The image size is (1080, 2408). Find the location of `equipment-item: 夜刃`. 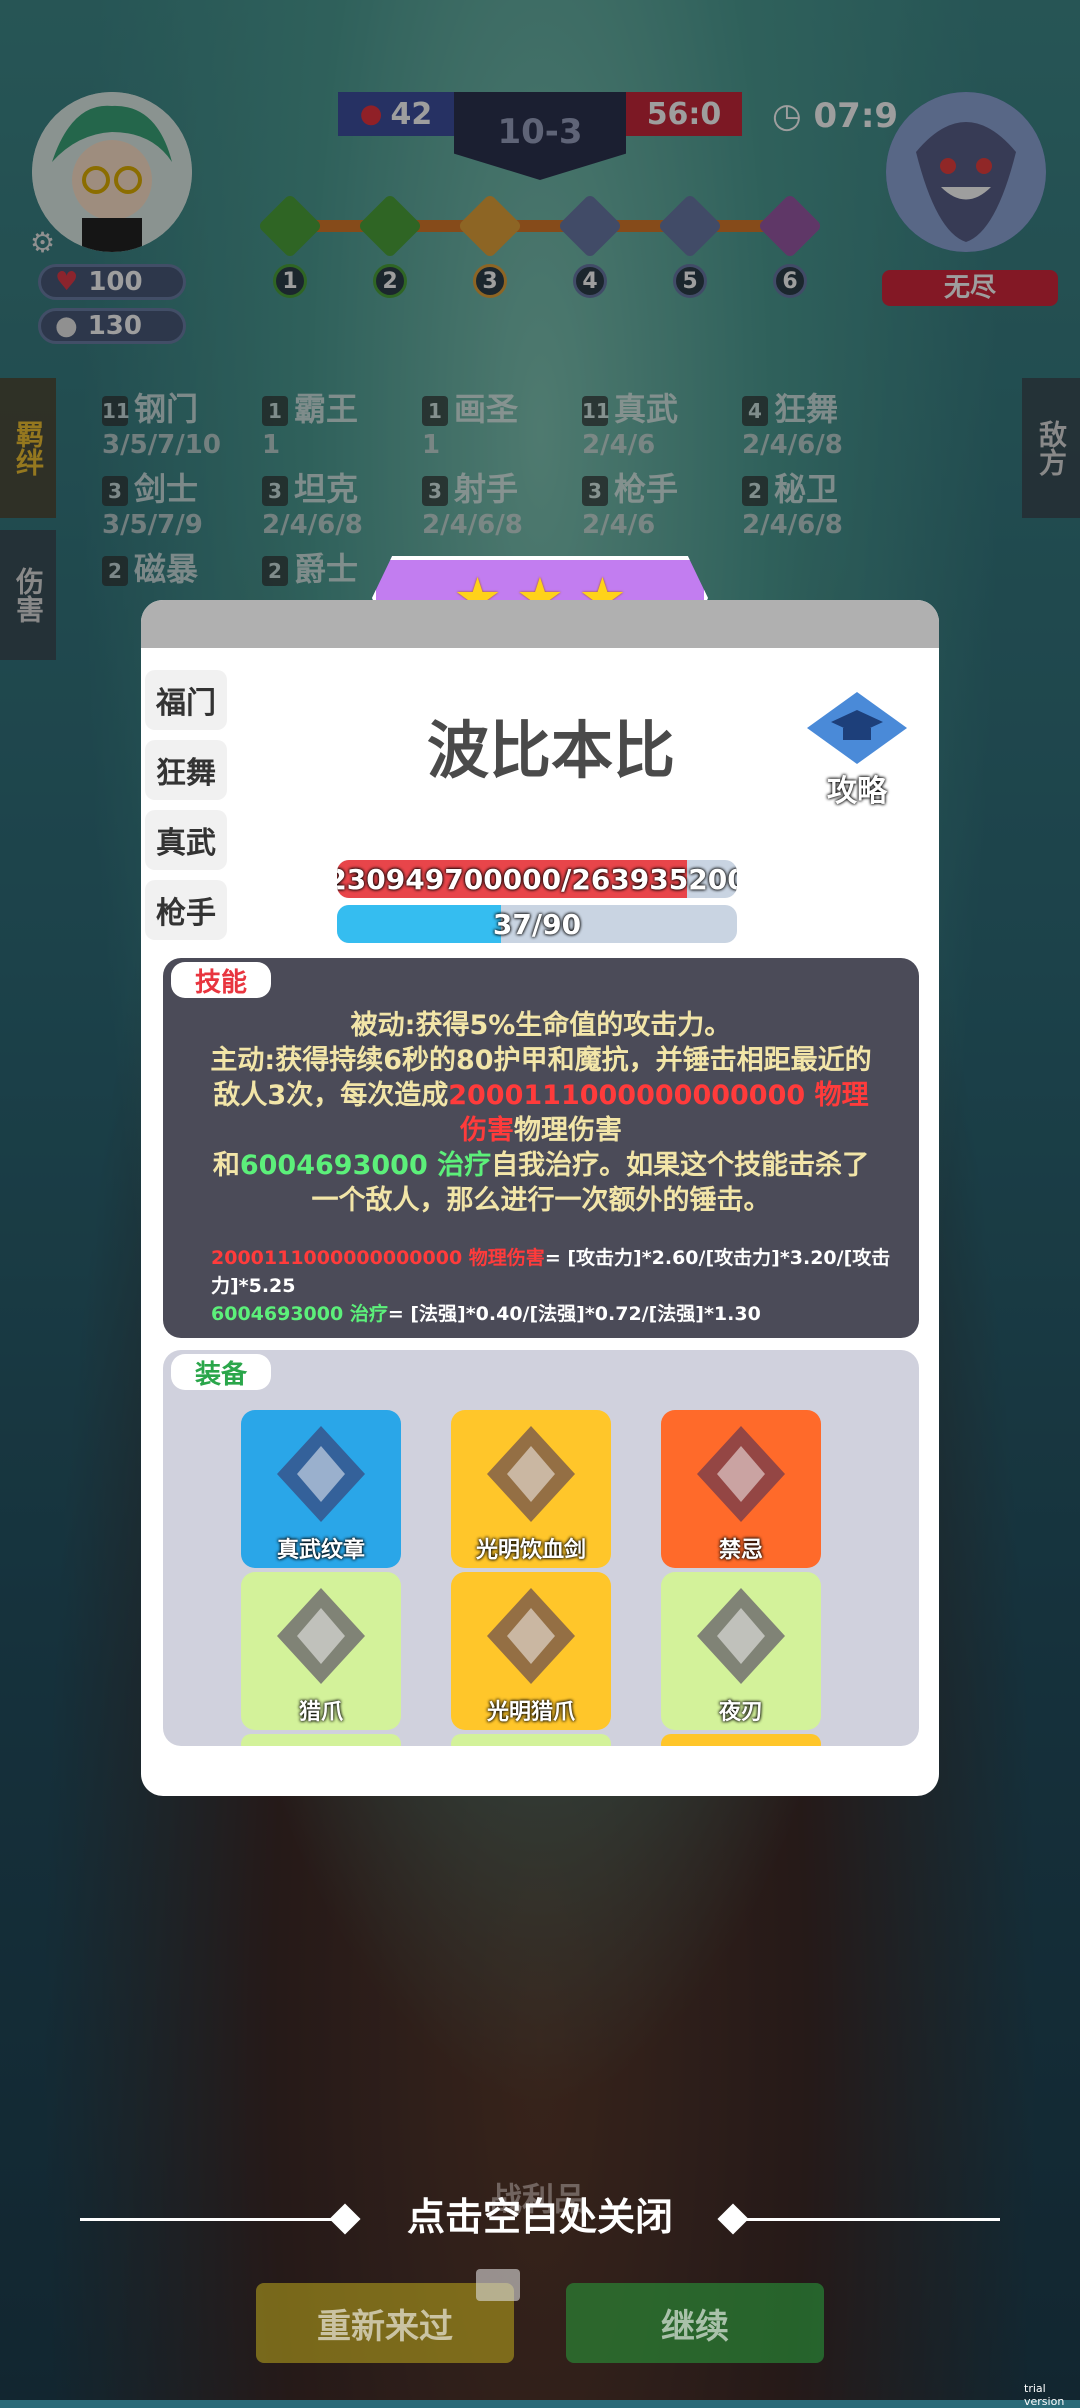

equipment-item: 夜刃 is located at coordinates (741, 1651).